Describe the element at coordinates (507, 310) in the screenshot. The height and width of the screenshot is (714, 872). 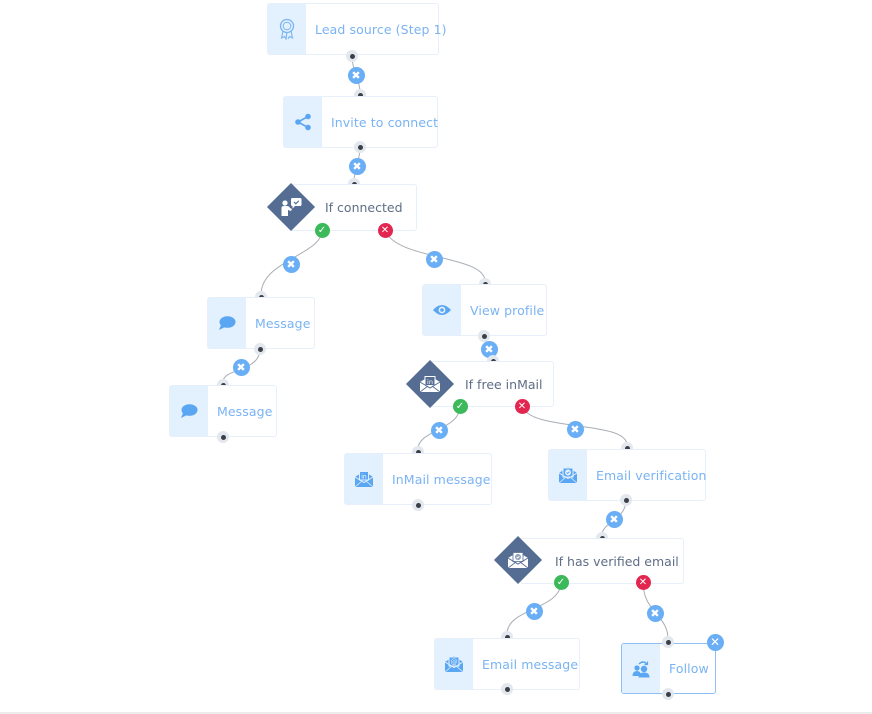
I see `node-label: View profile` at that location.